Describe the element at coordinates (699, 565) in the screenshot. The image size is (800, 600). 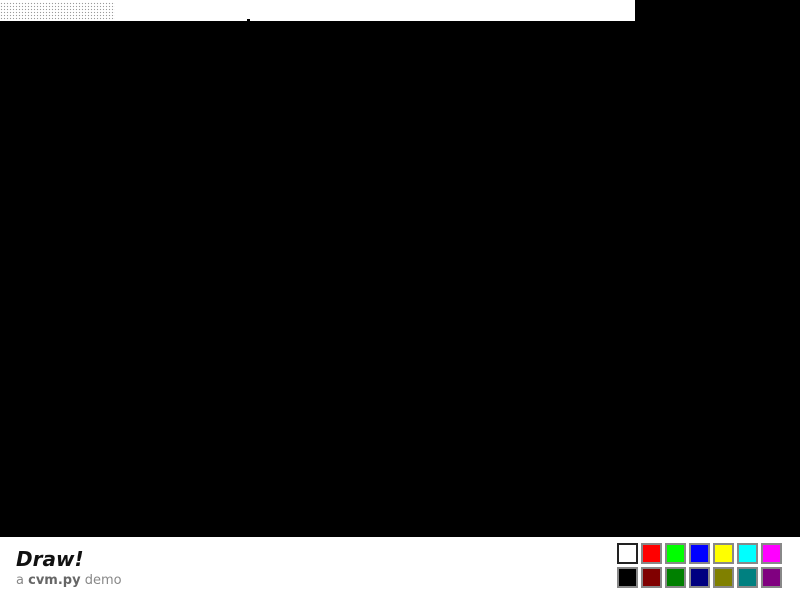
I see `color-palette` at that location.